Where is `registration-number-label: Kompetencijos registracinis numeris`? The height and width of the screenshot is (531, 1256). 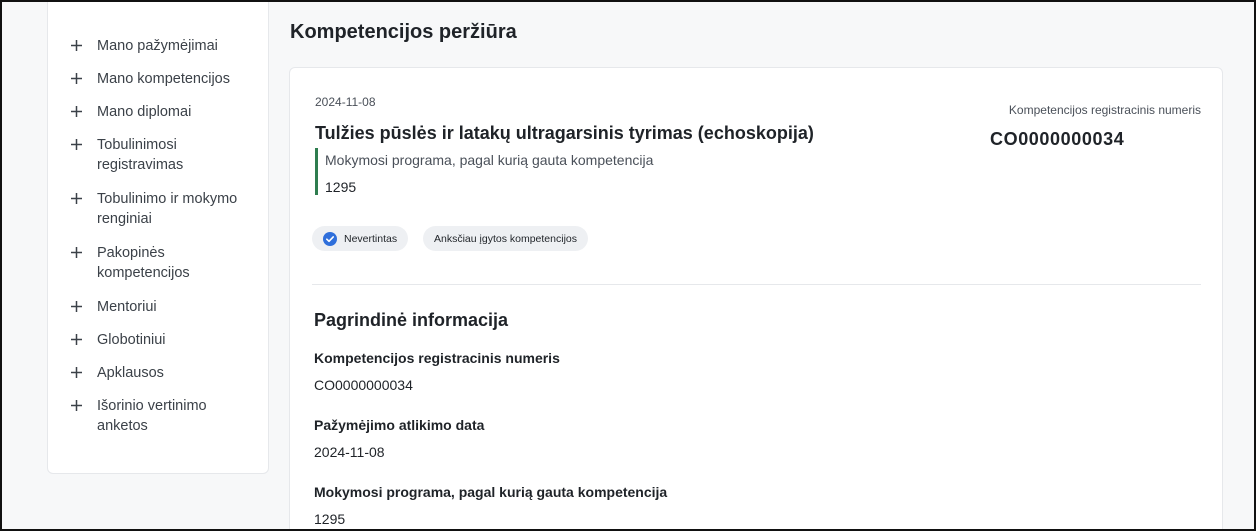 registration-number-label: Kompetencijos registracinis numeris is located at coordinates (1104, 110).